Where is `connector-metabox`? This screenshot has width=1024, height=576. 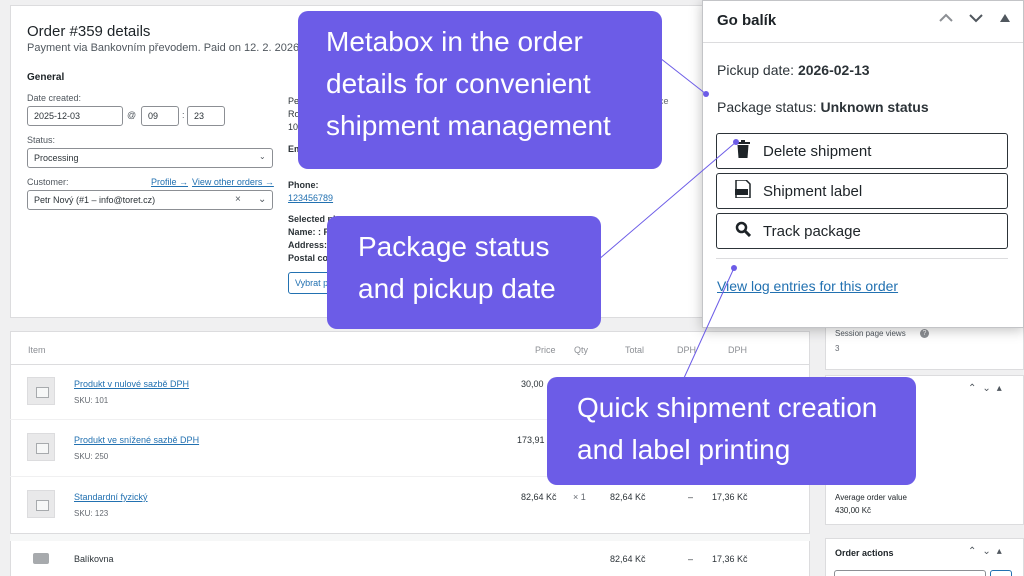
connector-metabox is located at coordinates (683, 76).